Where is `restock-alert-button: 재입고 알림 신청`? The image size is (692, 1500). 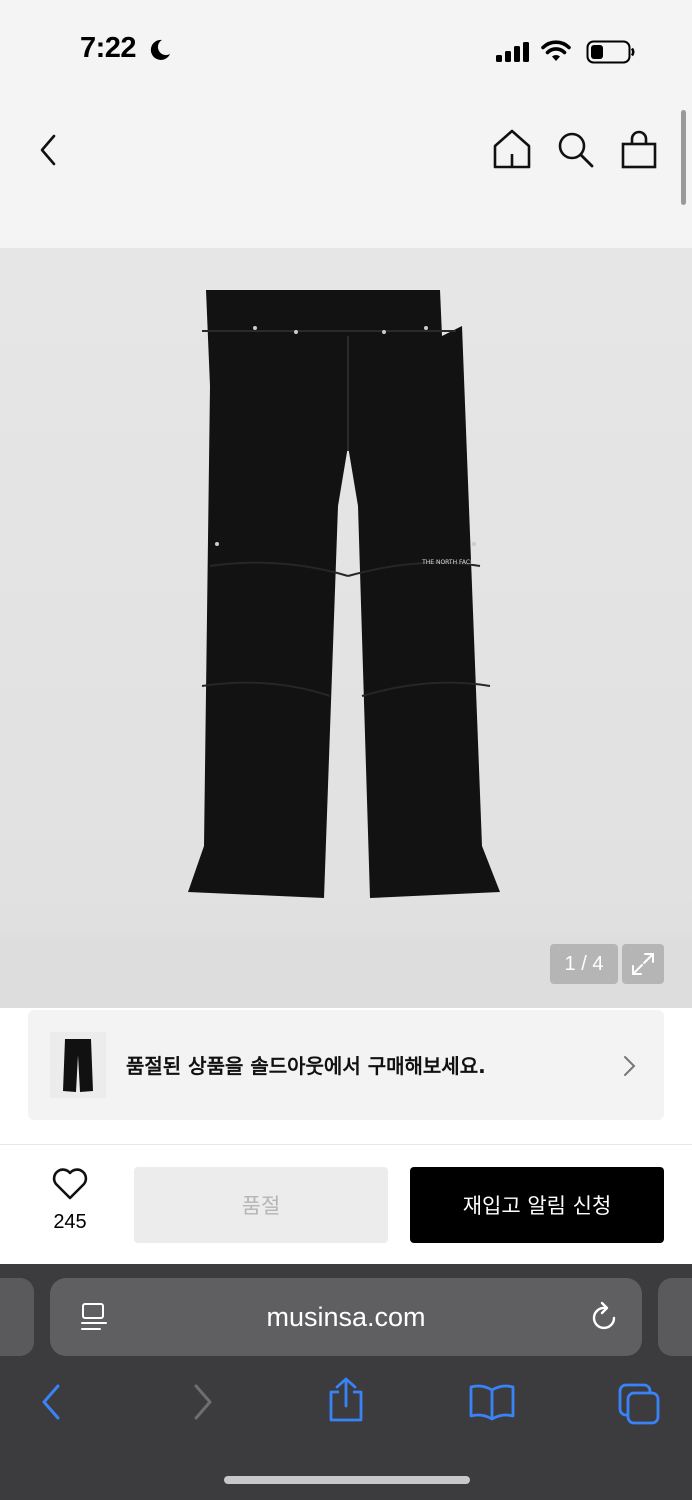
restock-alert-button: 재입고 알림 신청 is located at coordinates (537, 1205).